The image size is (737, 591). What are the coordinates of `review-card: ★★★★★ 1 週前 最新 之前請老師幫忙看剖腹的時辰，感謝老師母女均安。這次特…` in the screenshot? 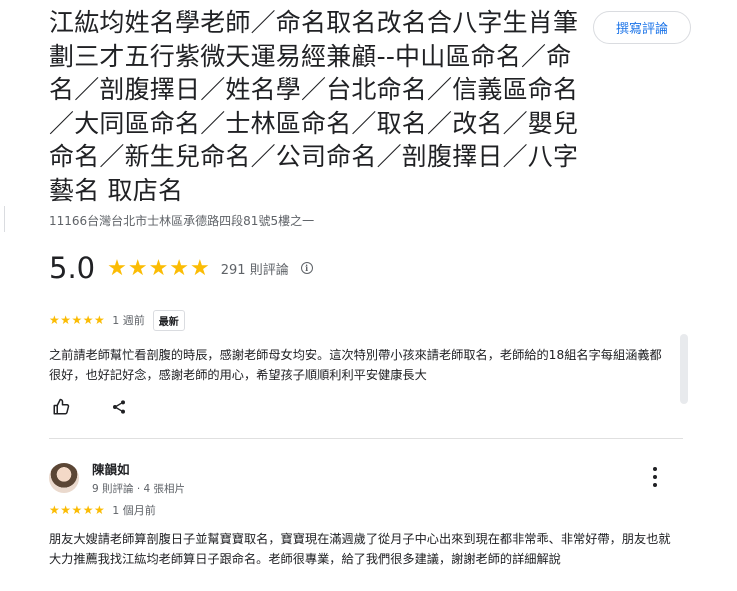 It's located at (367, 347).